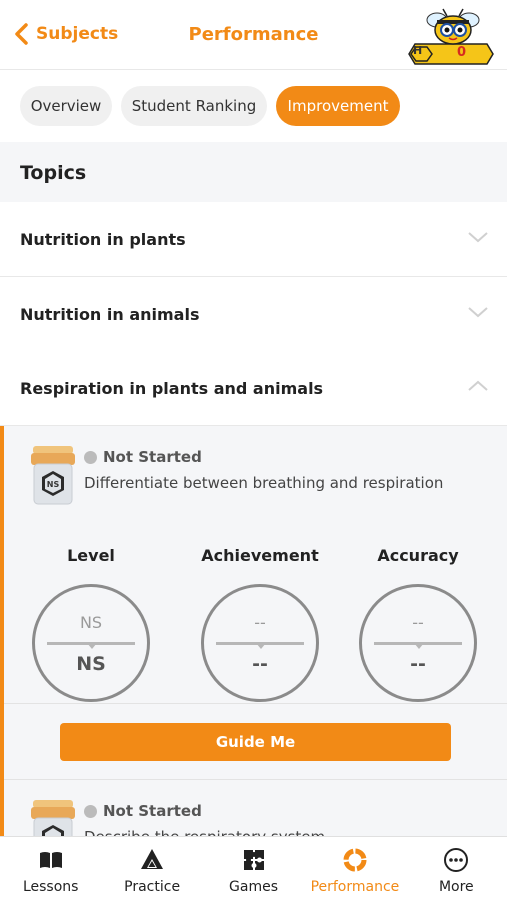  What do you see at coordinates (66, 106) in the screenshot?
I see `tab-overview: Overview` at bounding box center [66, 106].